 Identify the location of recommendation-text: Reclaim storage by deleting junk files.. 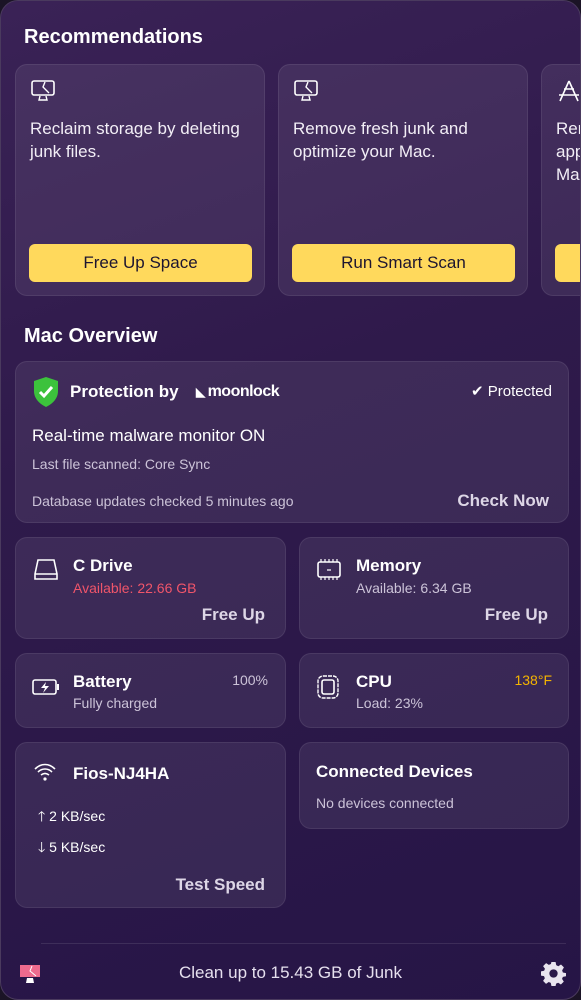
(135, 140).